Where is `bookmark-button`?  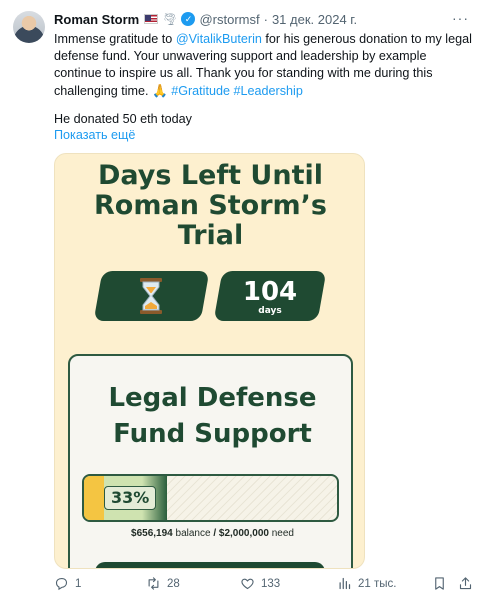
bookmark-button is located at coordinates (442, 583).